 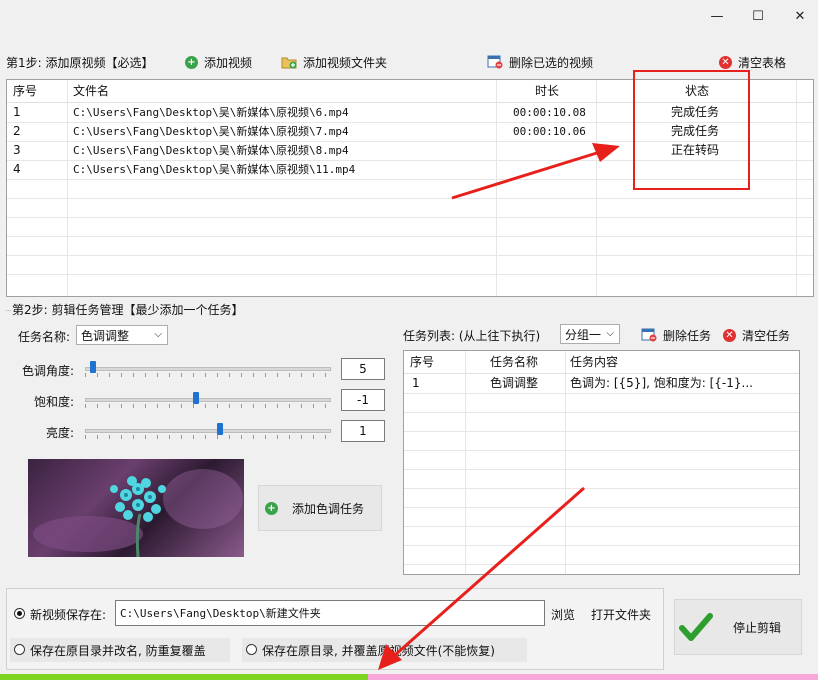 I want to click on clear-tasks-button: ✕ 清空任务, so click(x=757, y=335).